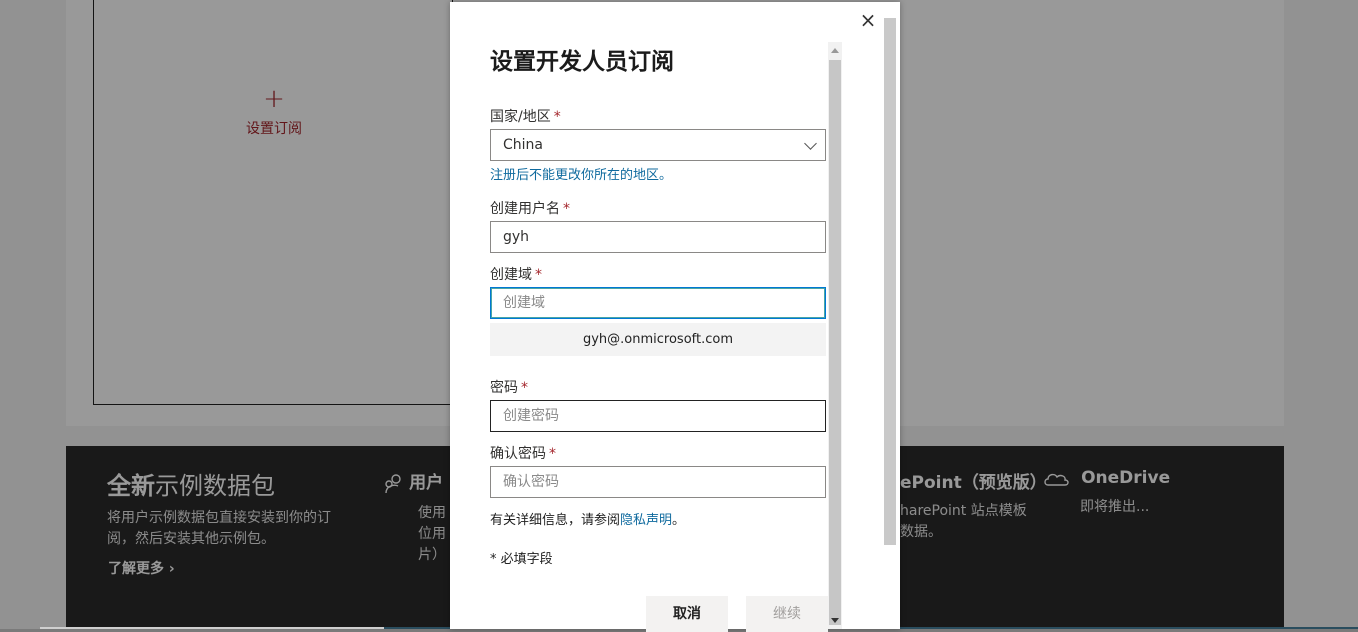 The width and height of the screenshot is (1358, 632). Describe the element at coordinates (581, 175) in the screenshot. I see `country-note: 注册后不能更改你所在的地区。` at that location.